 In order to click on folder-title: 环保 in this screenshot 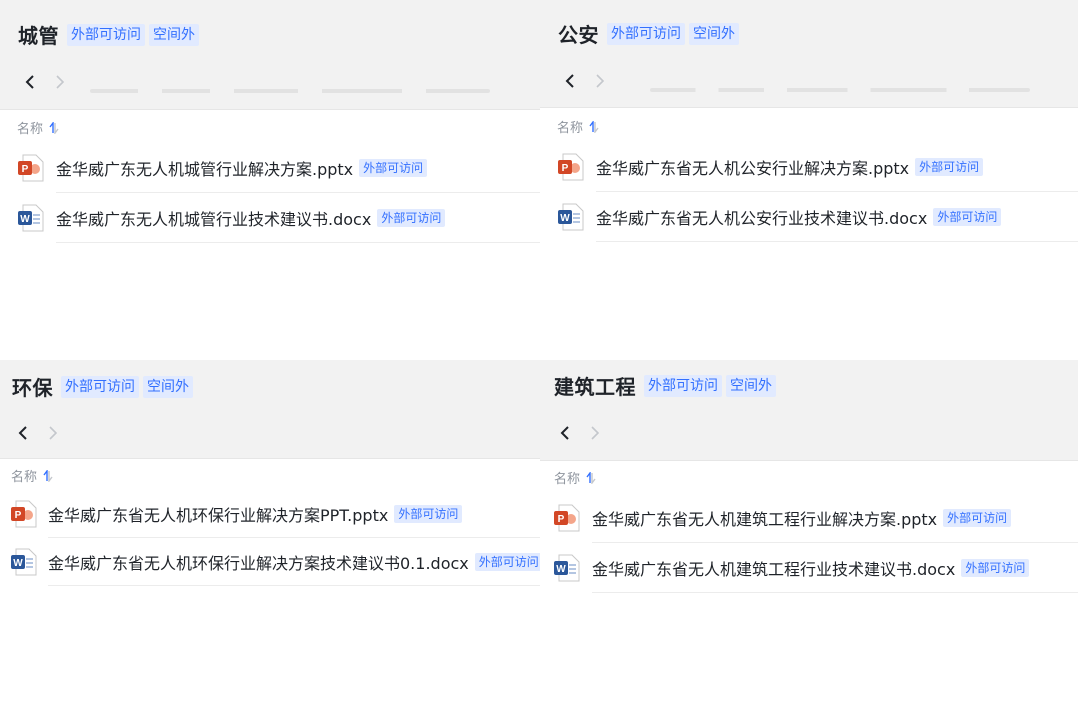, I will do `click(32, 388)`.